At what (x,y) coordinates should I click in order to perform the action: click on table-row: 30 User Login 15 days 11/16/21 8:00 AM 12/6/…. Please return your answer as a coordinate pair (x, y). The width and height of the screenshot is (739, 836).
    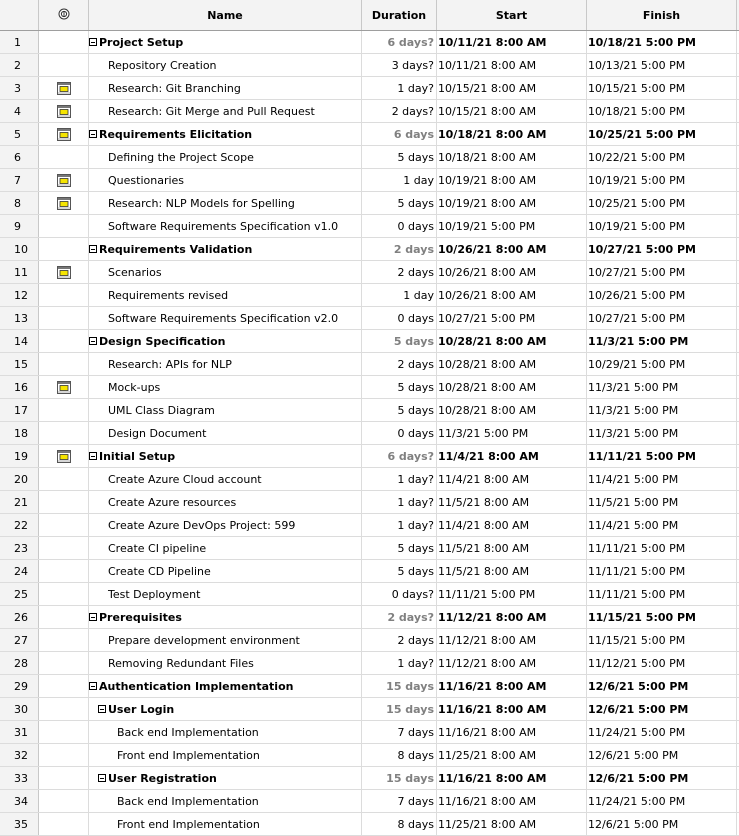
    Looking at the image, I should click on (369, 709).